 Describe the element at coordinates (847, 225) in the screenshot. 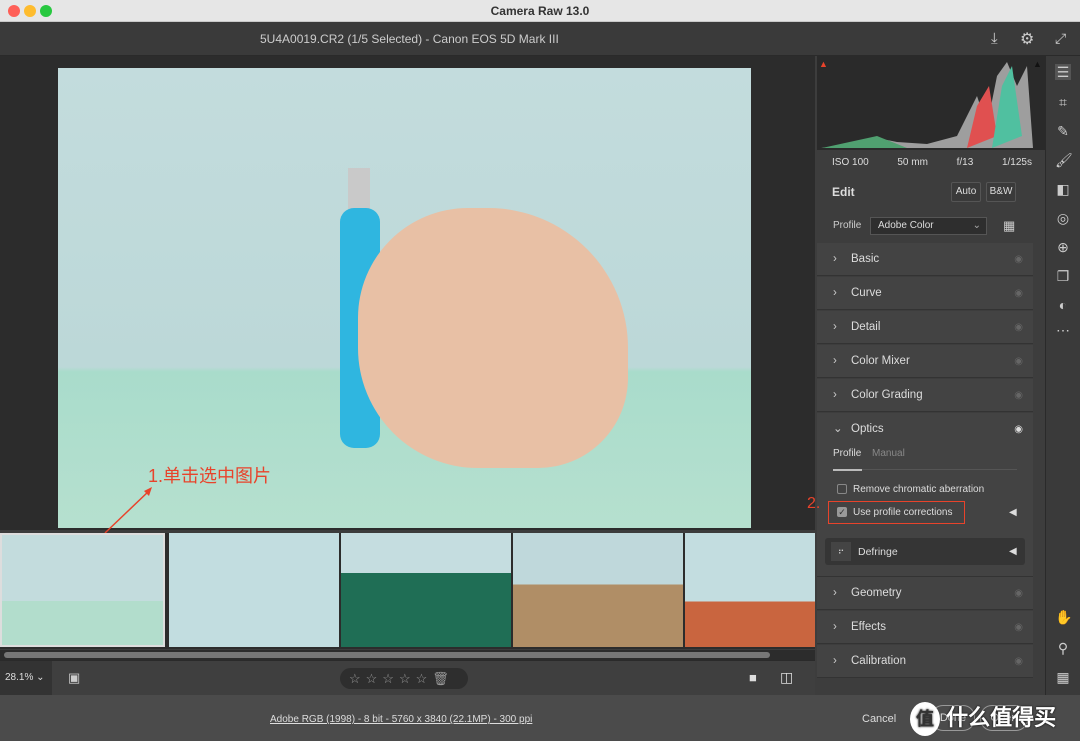

I see `profile-label: Profile` at that location.